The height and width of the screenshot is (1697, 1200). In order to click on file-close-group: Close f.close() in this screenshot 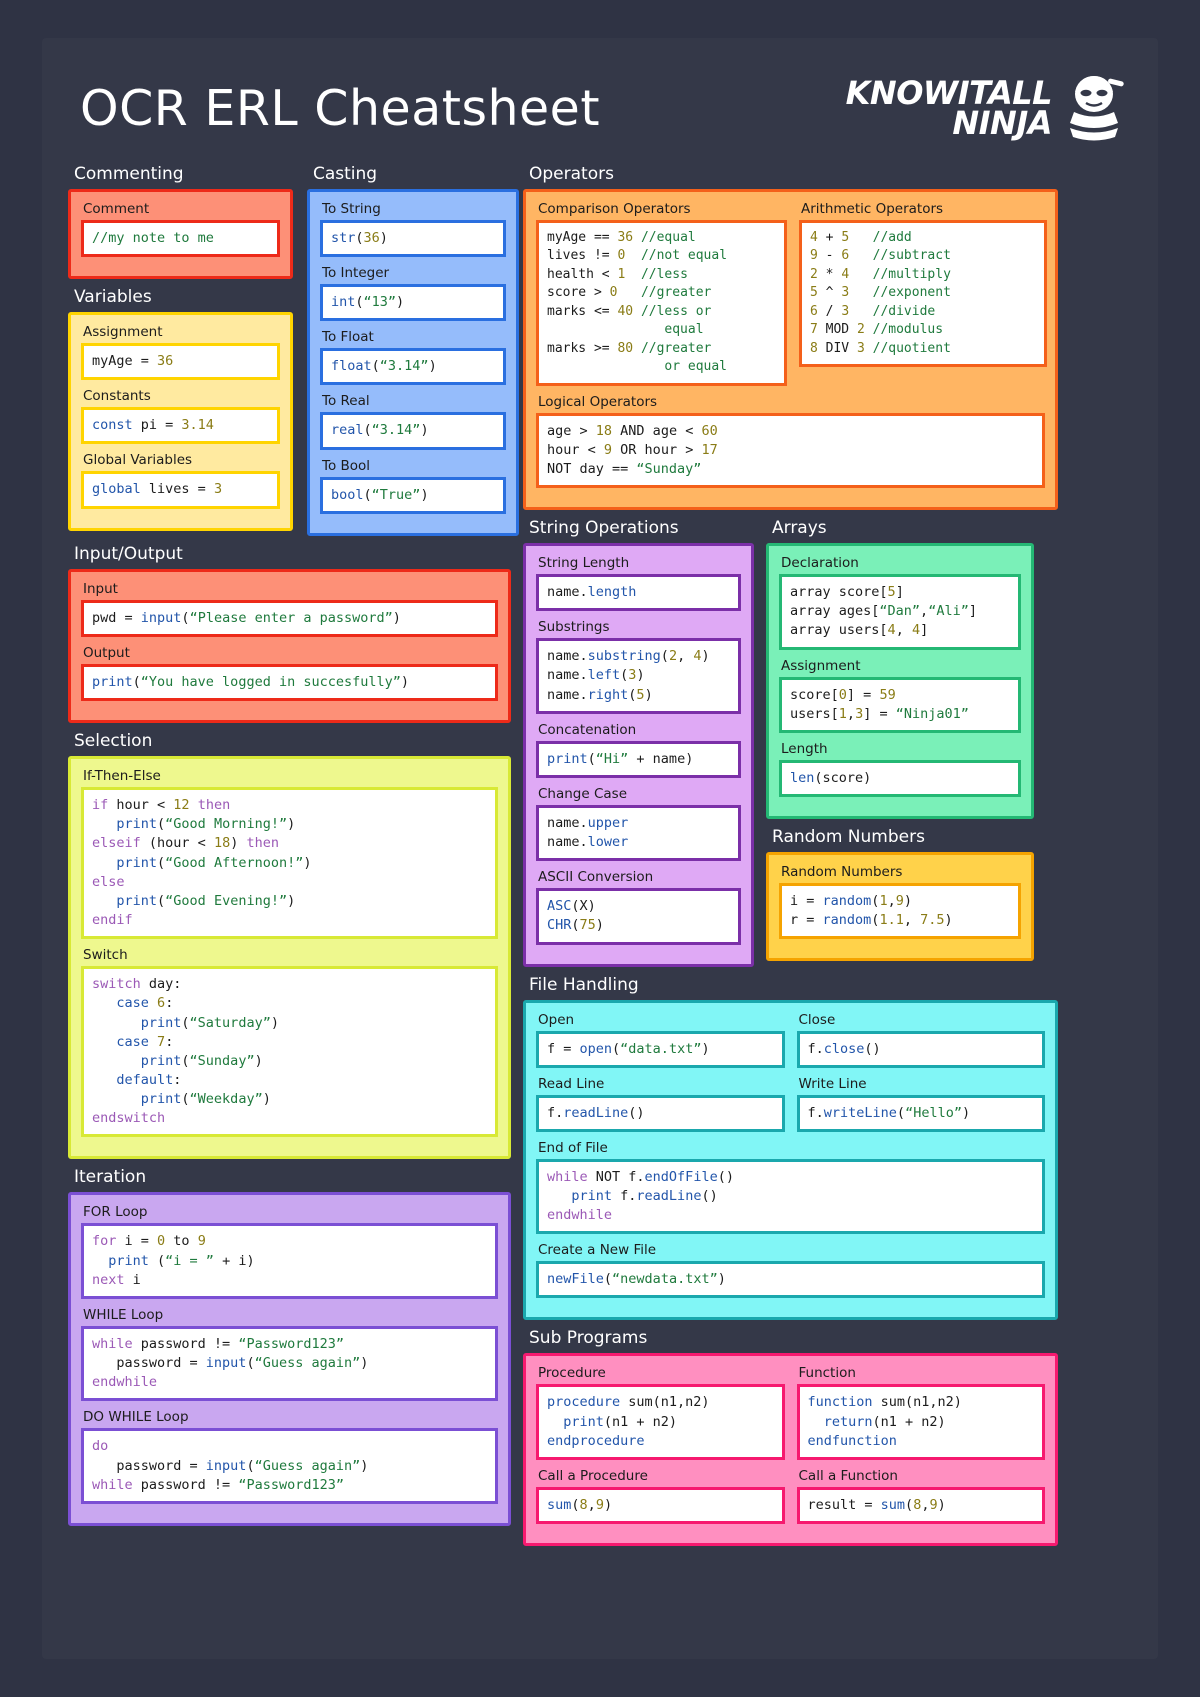, I will do `click(920, 1043)`.